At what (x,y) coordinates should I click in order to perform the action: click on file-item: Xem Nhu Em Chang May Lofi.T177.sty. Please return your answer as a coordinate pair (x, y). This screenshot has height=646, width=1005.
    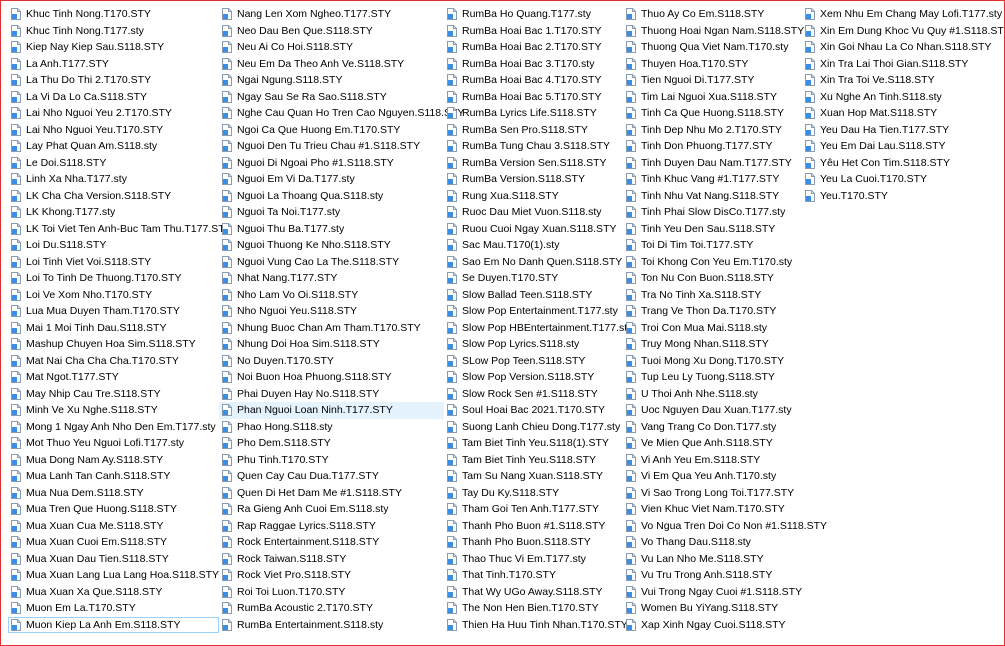
    Looking at the image, I should click on (902, 14).